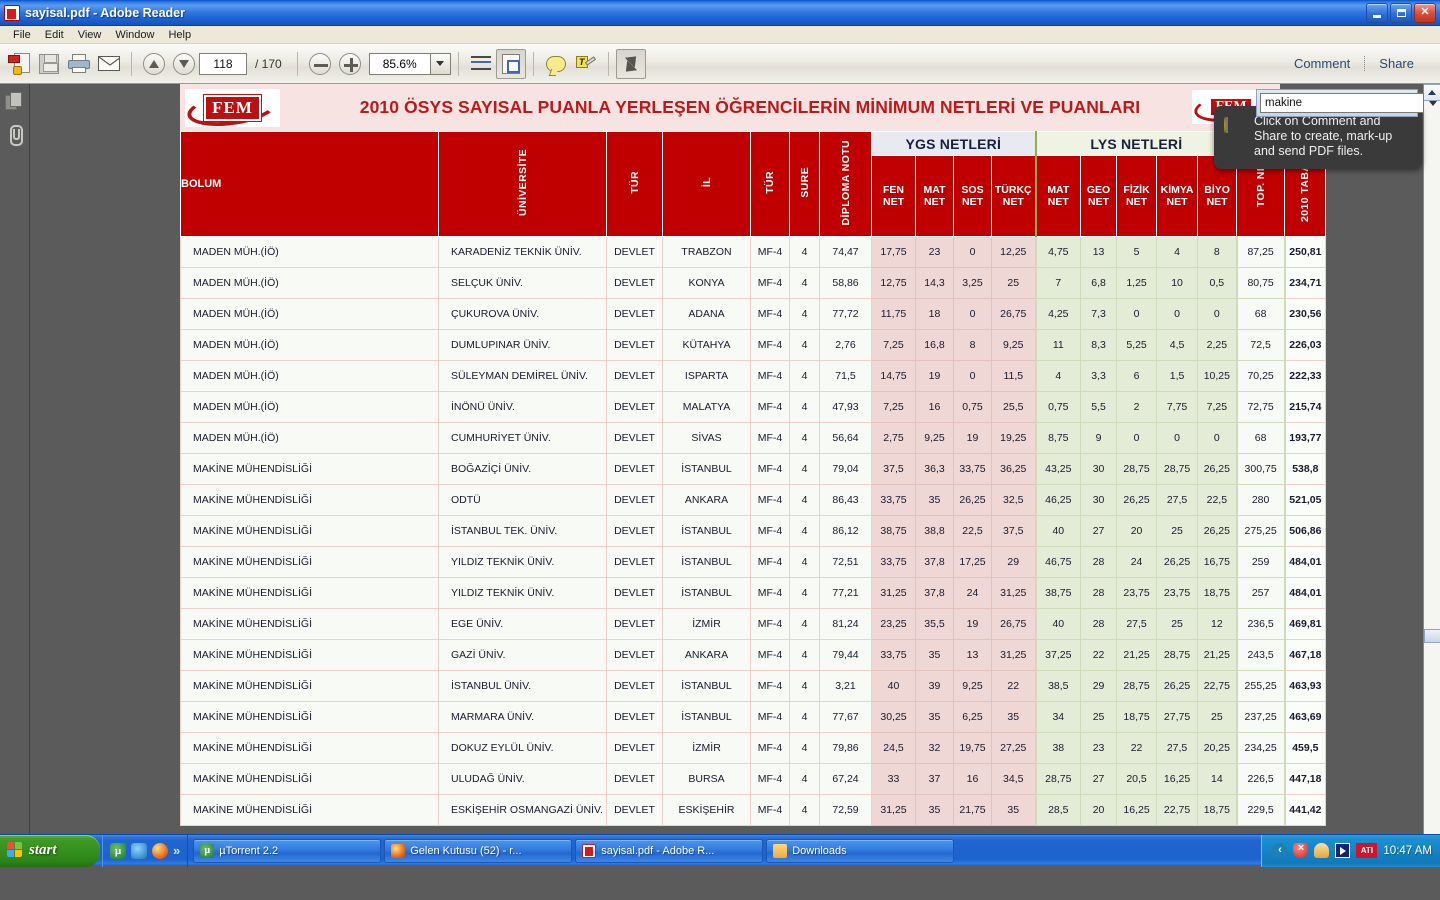  What do you see at coordinates (350, 64) in the screenshot?
I see `zoom-in-button` at bounding box center [350, 64].